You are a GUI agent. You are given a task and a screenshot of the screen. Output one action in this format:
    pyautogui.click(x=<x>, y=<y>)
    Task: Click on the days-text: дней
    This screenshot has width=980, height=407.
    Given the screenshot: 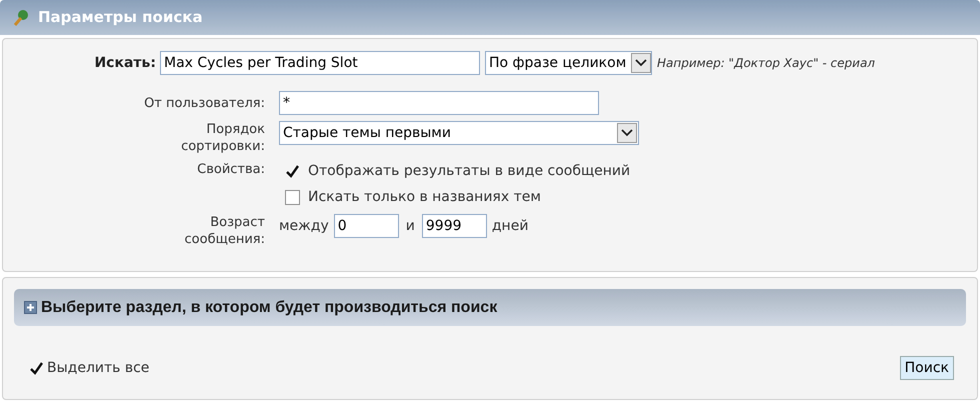 What is the action you would take?
    pyautogui.click(x=510, y=226)
    